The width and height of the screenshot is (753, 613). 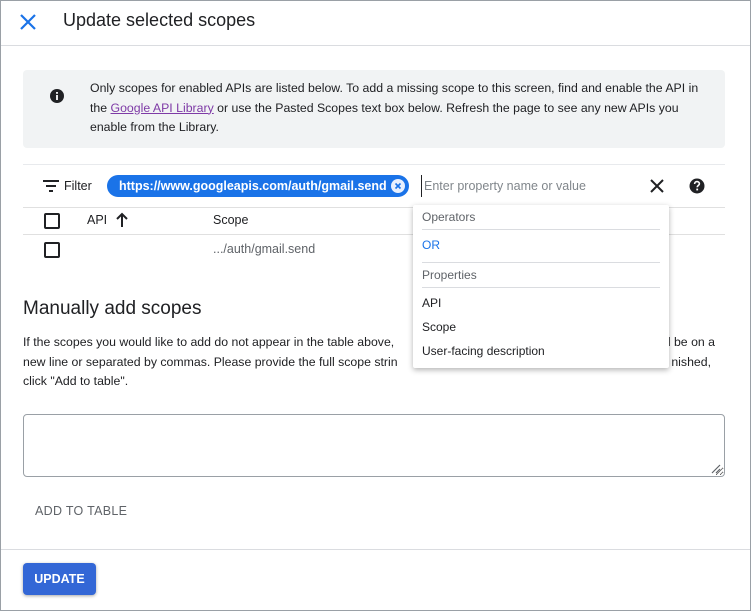 I want to click on sort-arrow-up-icon, so click(x=122, y=220).